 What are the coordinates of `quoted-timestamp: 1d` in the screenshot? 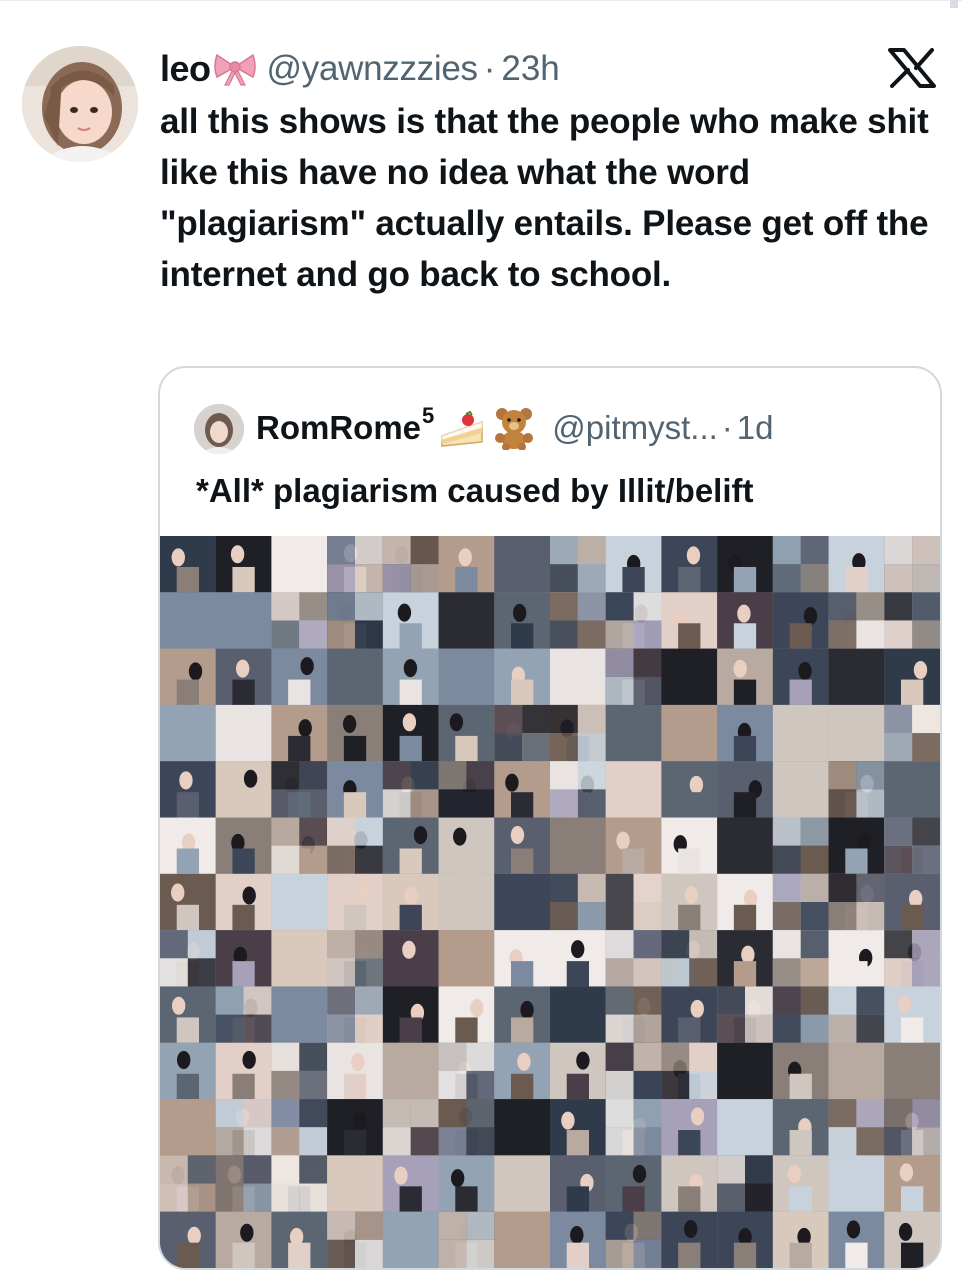 It's located at (755, 428).